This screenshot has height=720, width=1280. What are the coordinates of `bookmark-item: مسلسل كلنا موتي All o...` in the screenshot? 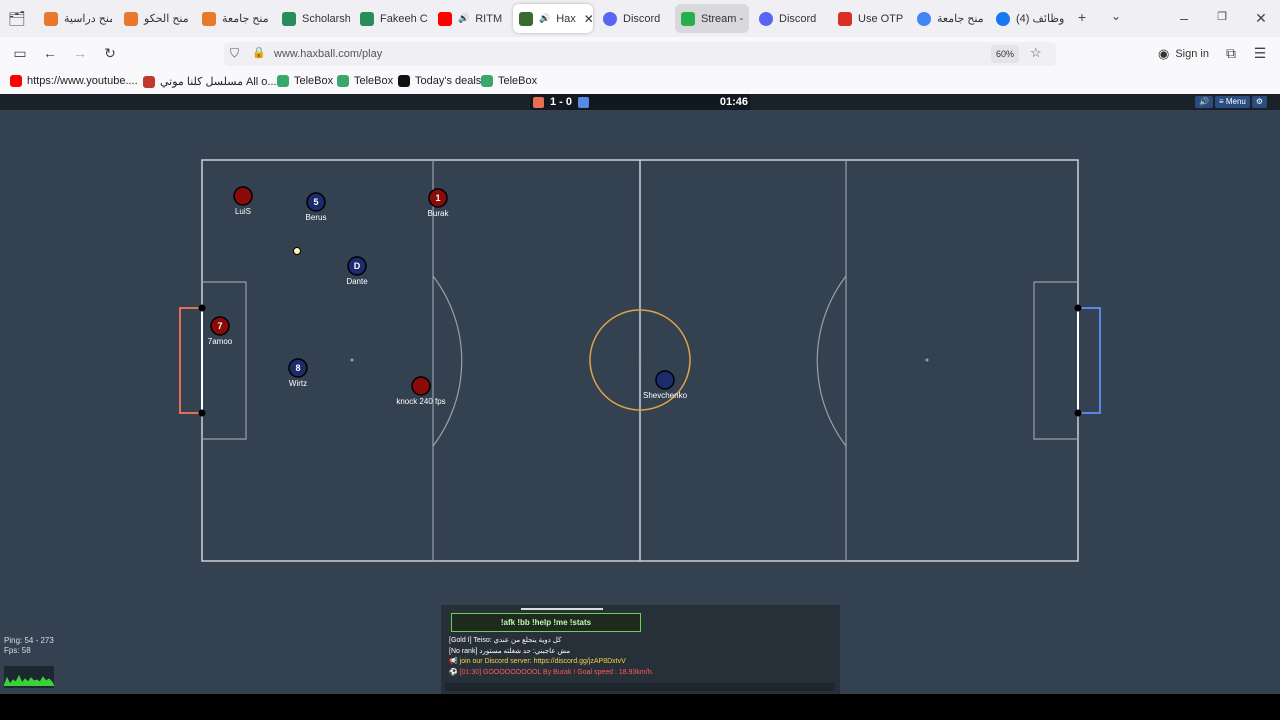 It's located at (210, 81).